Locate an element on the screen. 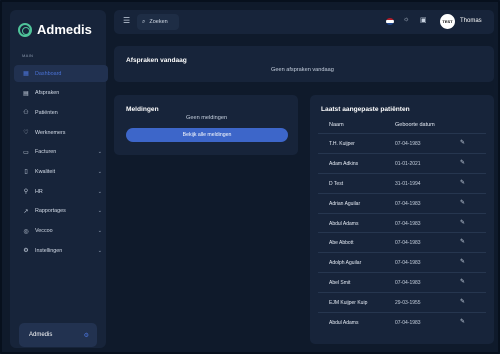  topbar: ☰ ⌕ Zoeken ☼ ▣ TEST Thomas is located at coordinates (304, 22).